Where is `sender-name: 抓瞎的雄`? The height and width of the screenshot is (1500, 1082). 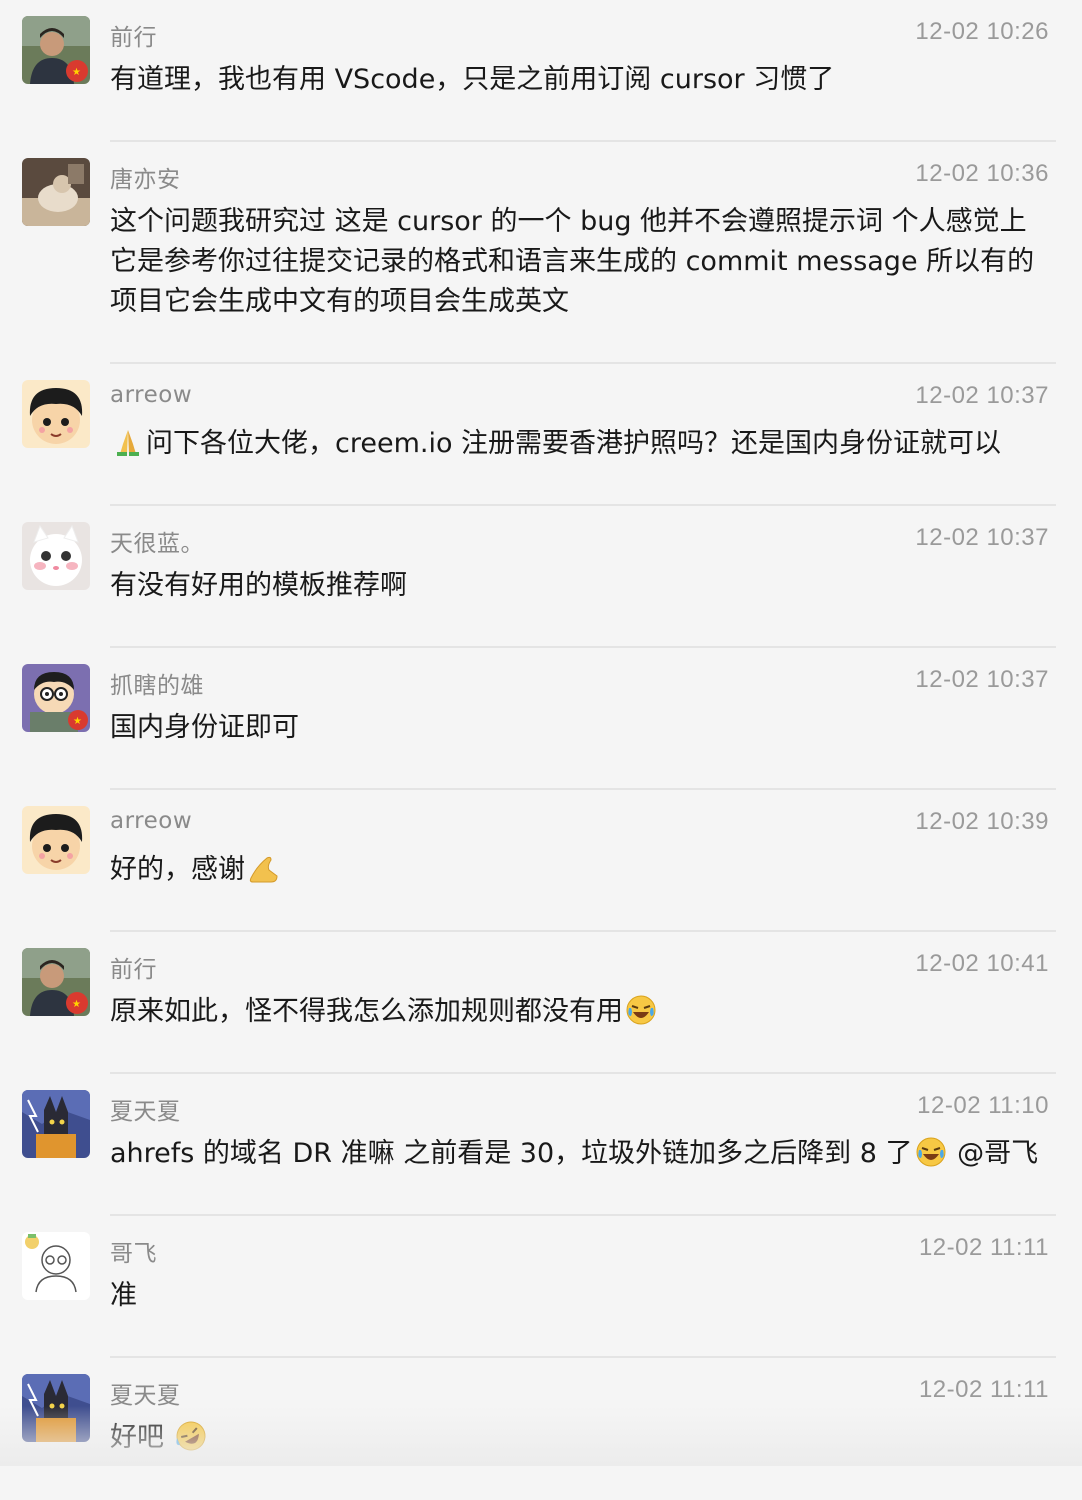
sender-name: 抓瞎的雄 is located at coordinates (157, 686).